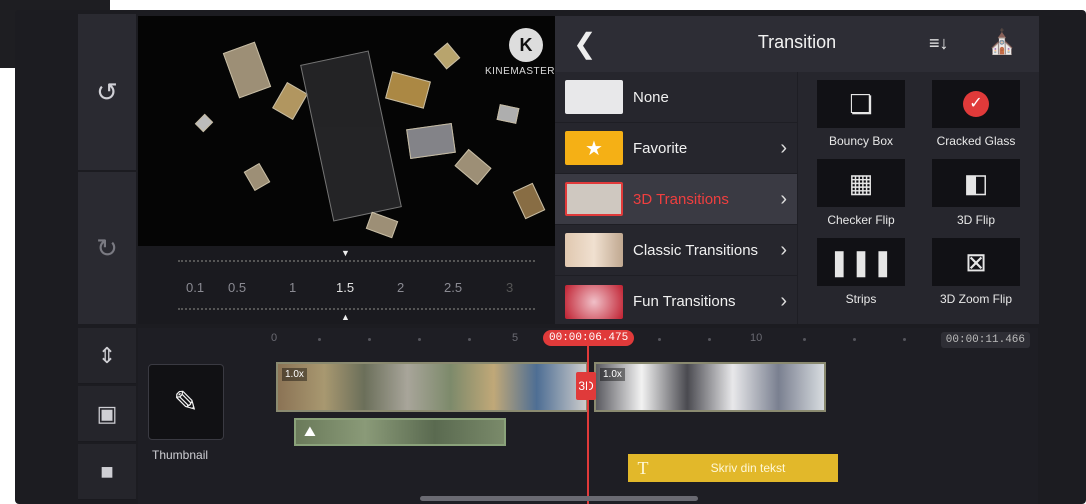 The image size is (1086, 504). What do you see at coordinates (195, 287) in the screenshot?
I see `ruler-label: 0.1` at bounding box center [195, 287].